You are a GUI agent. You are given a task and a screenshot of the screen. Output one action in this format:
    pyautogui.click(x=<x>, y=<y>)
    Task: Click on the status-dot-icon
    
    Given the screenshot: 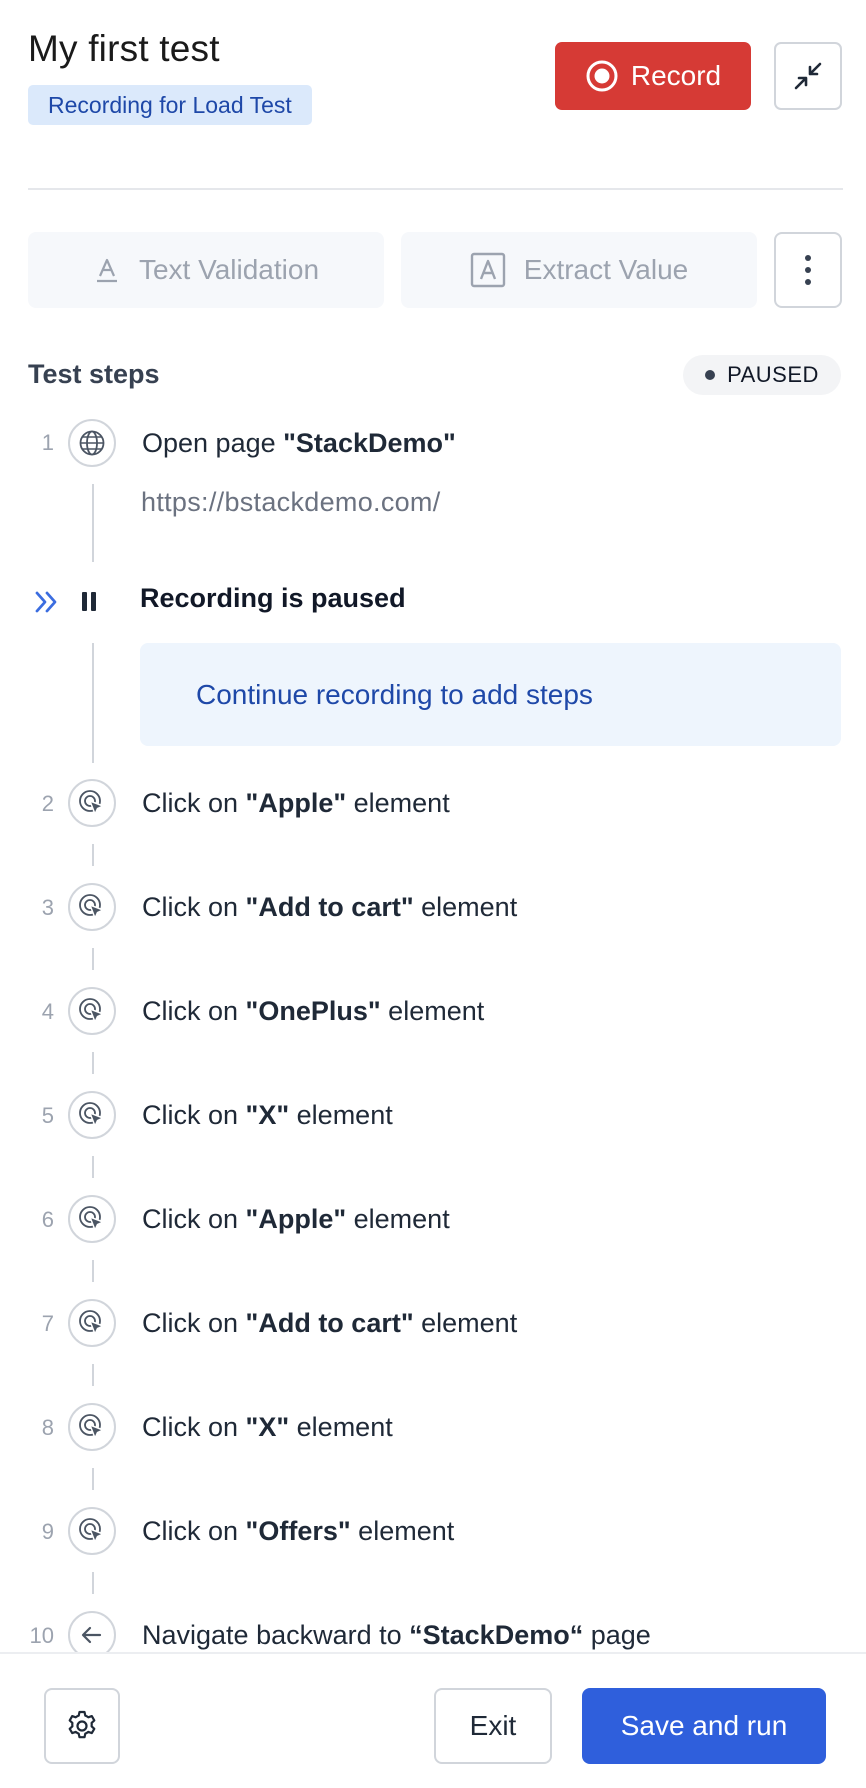 What is the action you would take?
    pyautogui.click(x=710, y=375)
    